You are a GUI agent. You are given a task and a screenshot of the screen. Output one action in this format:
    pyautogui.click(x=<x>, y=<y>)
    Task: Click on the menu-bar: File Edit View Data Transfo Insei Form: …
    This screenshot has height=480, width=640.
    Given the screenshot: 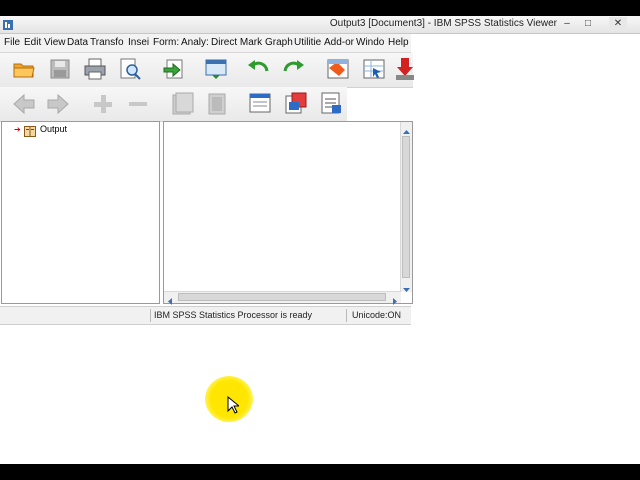 What is the action you would take?
    pyautogui.click(x=205, y=43)
    